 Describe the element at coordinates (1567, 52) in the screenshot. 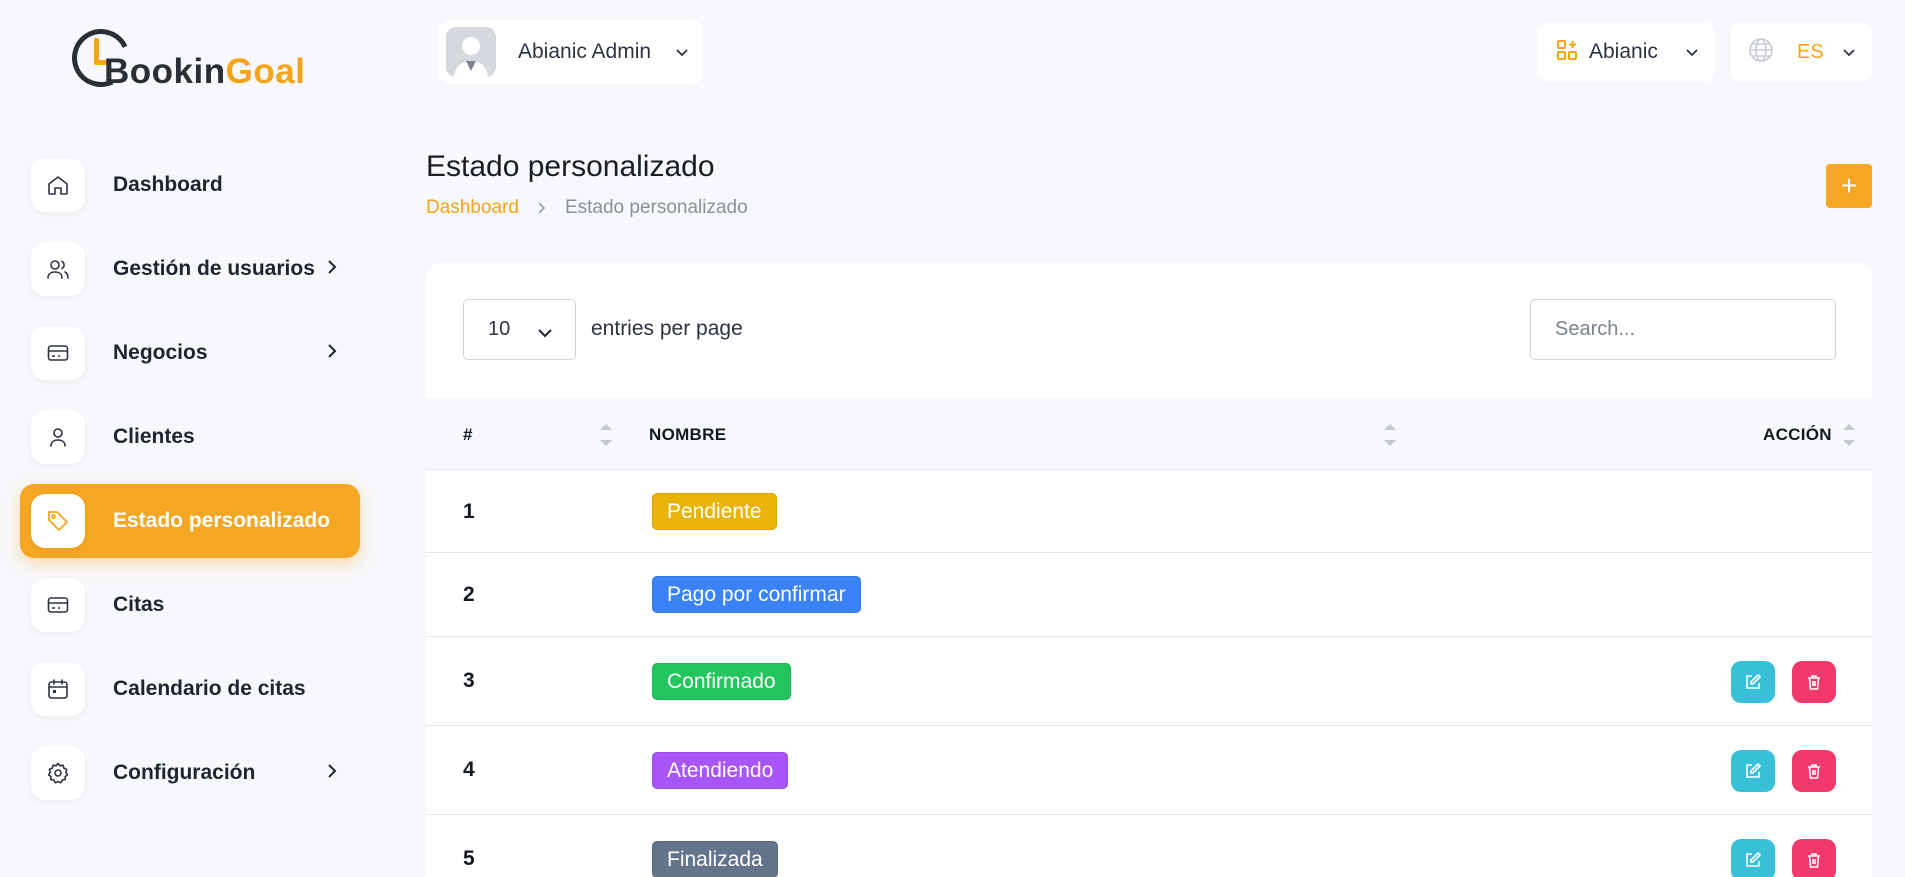

I see `apps-add-icon` at that location.